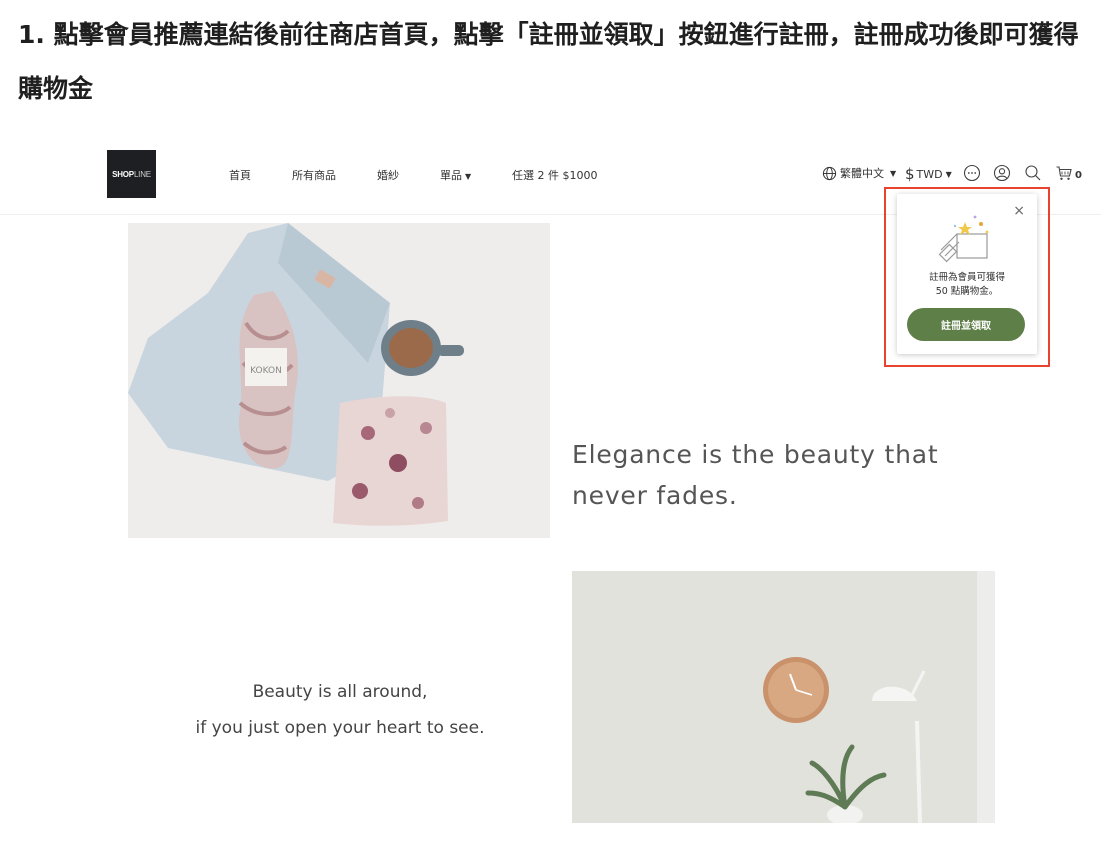 The width and height of the screenshot is (1101, 854). Describe the element at coordinates (862, 173) in the screenshot. I see `language-label: 繁體中文` at that location.